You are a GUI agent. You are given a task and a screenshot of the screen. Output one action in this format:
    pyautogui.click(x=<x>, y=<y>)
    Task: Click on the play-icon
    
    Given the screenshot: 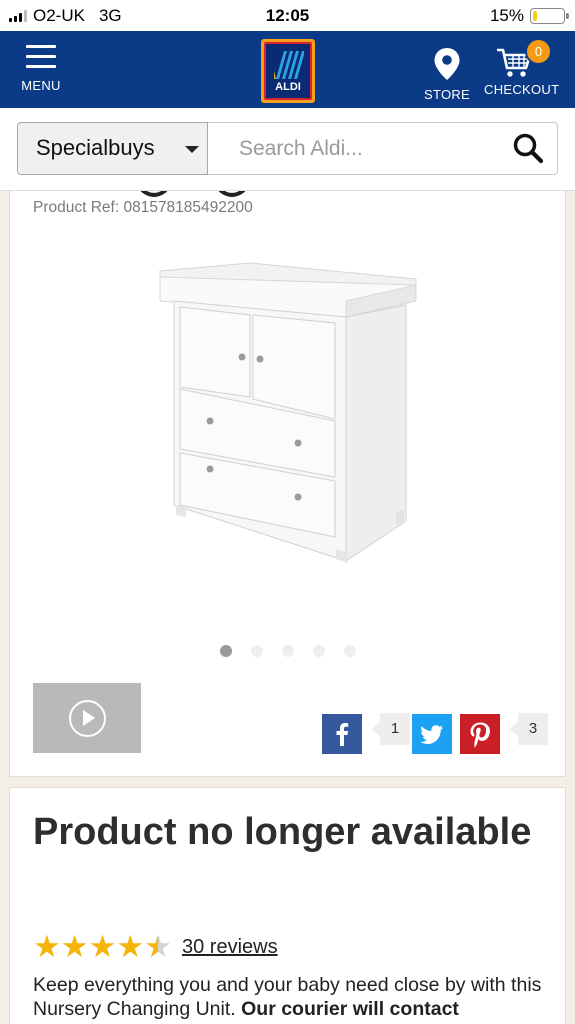 What is the action you would take?
    pyautogui.click(x=87, y=718)
    